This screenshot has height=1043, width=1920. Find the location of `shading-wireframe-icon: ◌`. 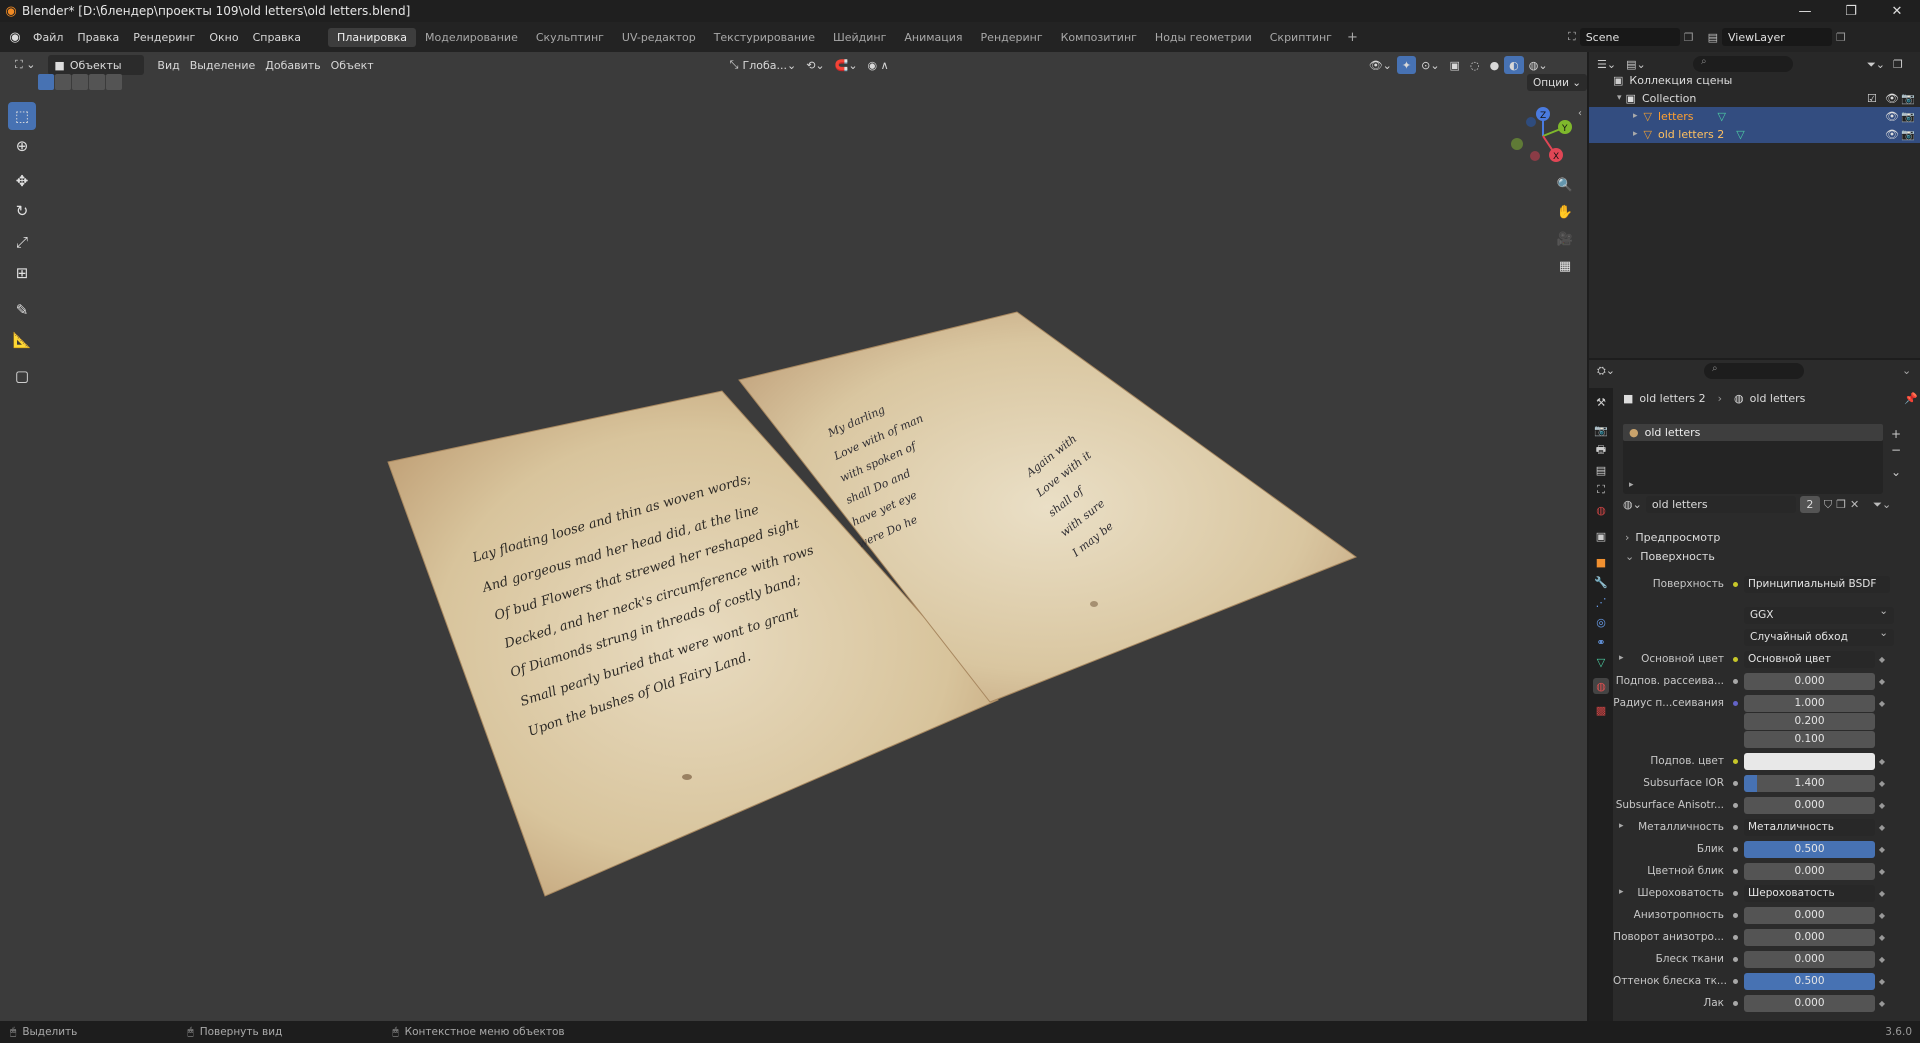

shading-wireframe-icon: ◌ is located at coordinates (1475, 65).